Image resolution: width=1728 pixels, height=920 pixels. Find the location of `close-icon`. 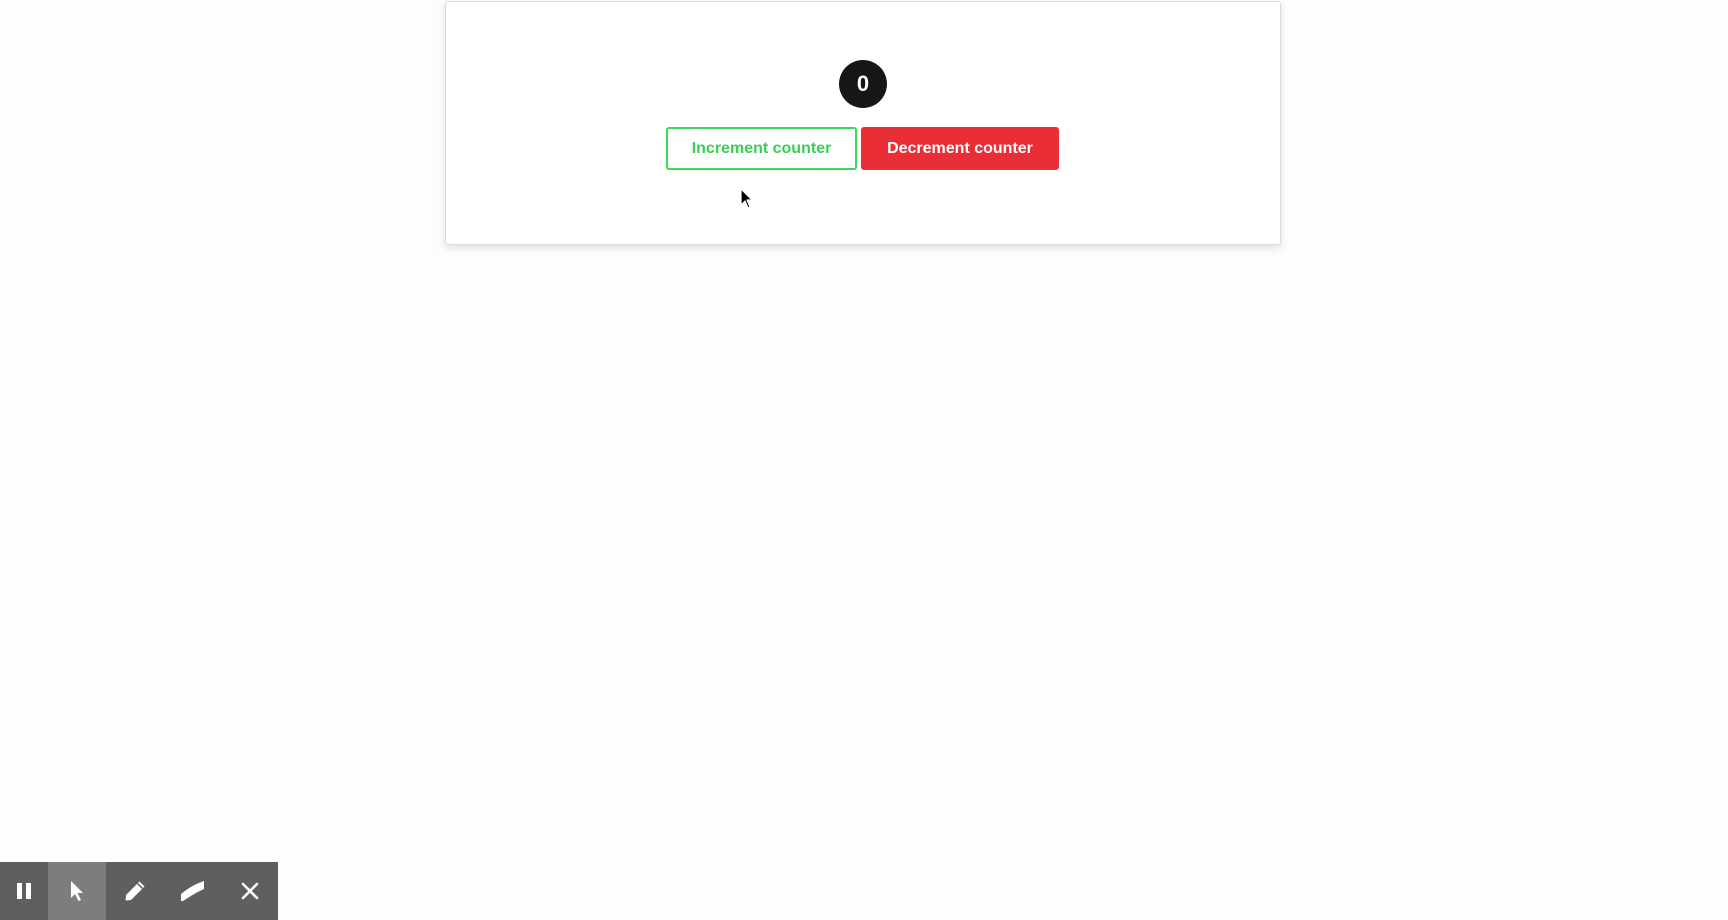

close-icon is located at coordinates (249, 891).